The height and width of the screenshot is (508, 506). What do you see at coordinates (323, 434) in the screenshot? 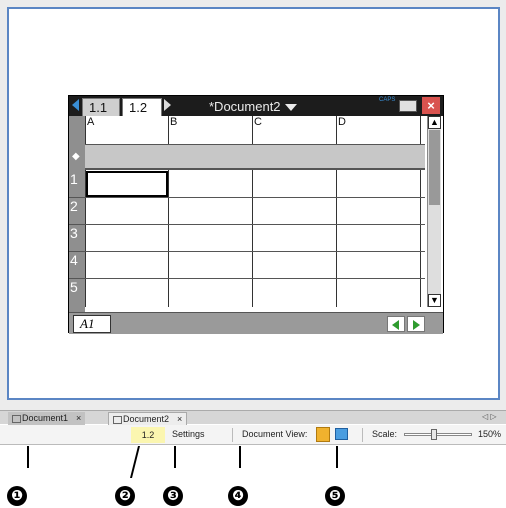
I see `handheld-view-button` at bounding box center [323, 434].